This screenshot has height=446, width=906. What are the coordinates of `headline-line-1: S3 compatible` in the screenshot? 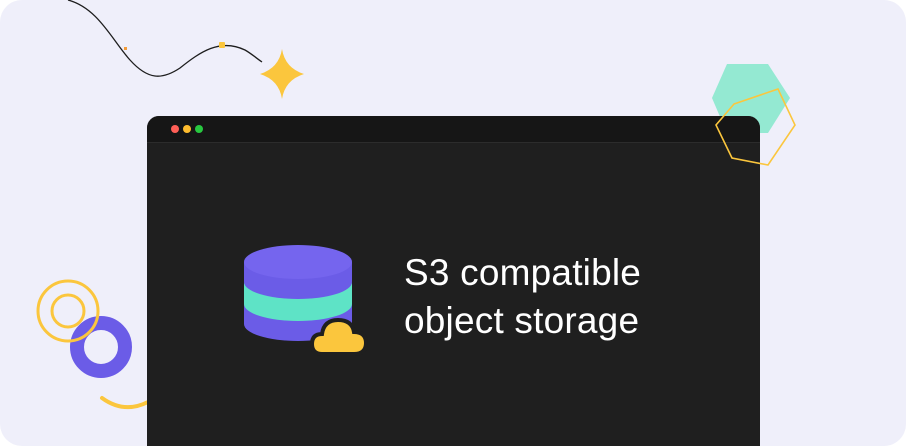 It's located at (523, 272).